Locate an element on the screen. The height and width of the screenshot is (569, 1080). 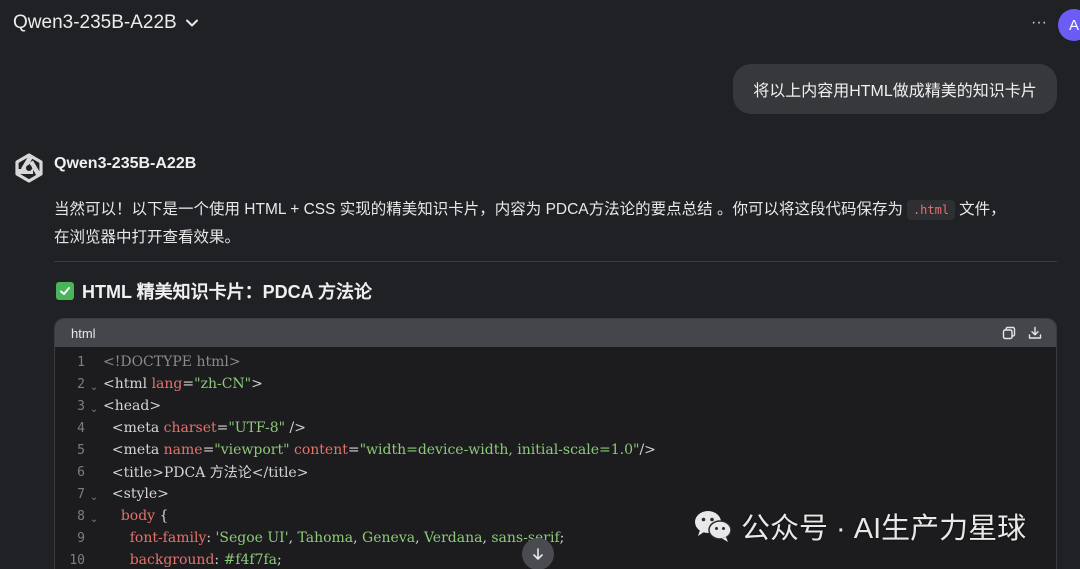
code-token: Verdana is located at coordinates (453, 538).